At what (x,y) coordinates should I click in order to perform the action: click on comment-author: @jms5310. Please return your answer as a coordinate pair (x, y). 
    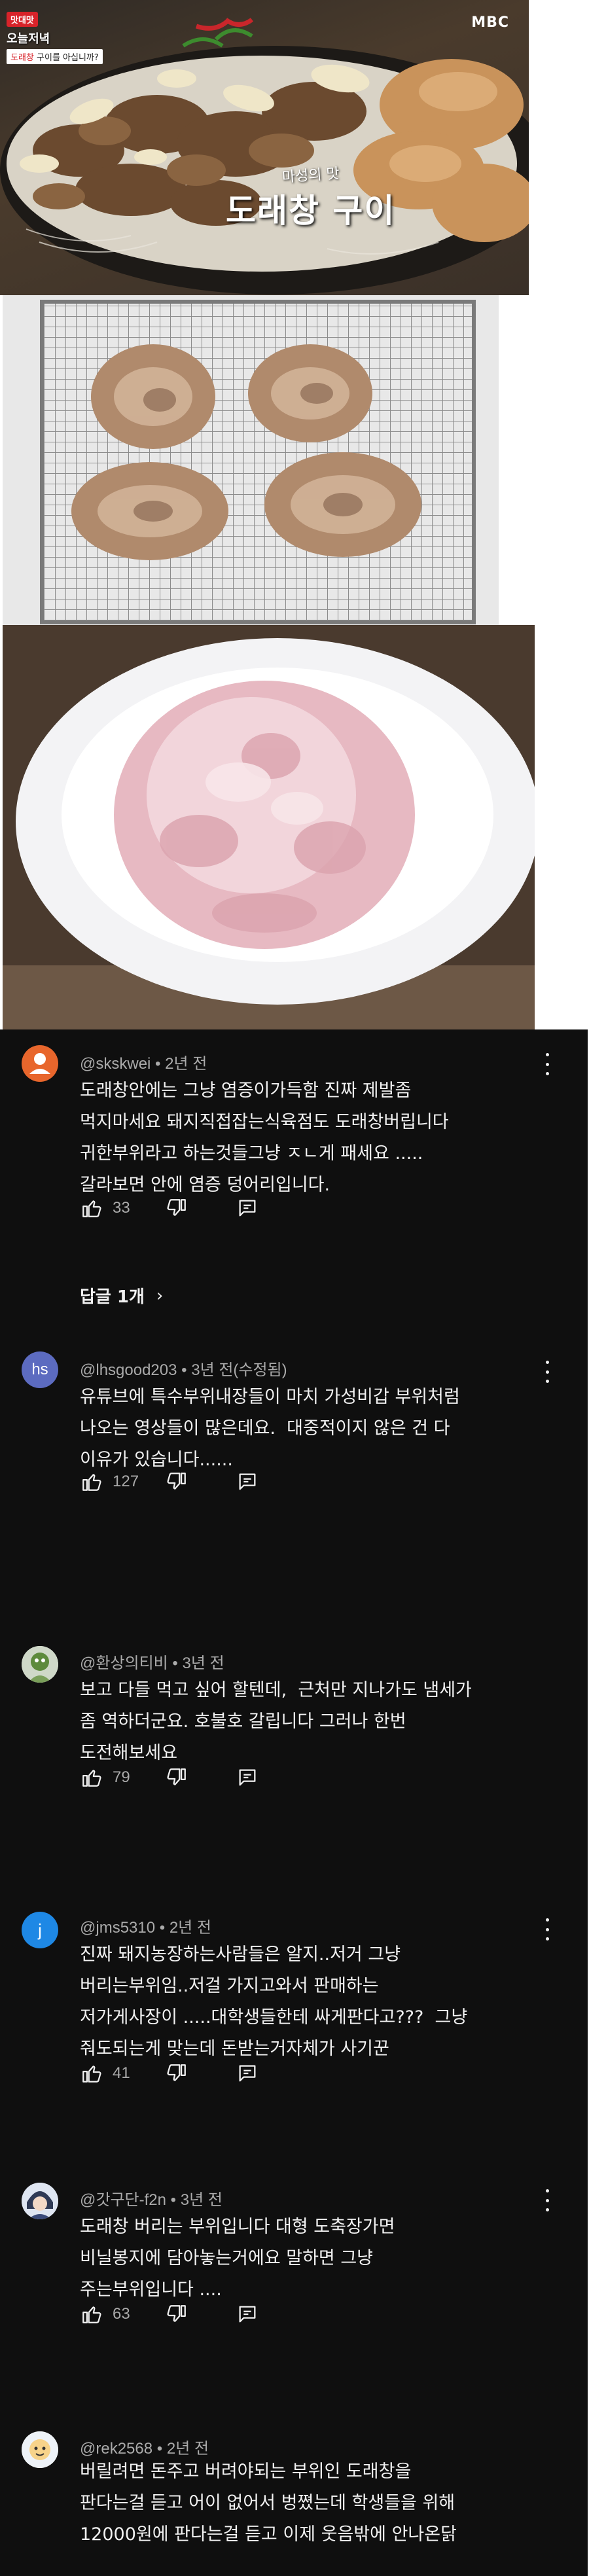
    Looking at the image, I should click on (118, 1928).